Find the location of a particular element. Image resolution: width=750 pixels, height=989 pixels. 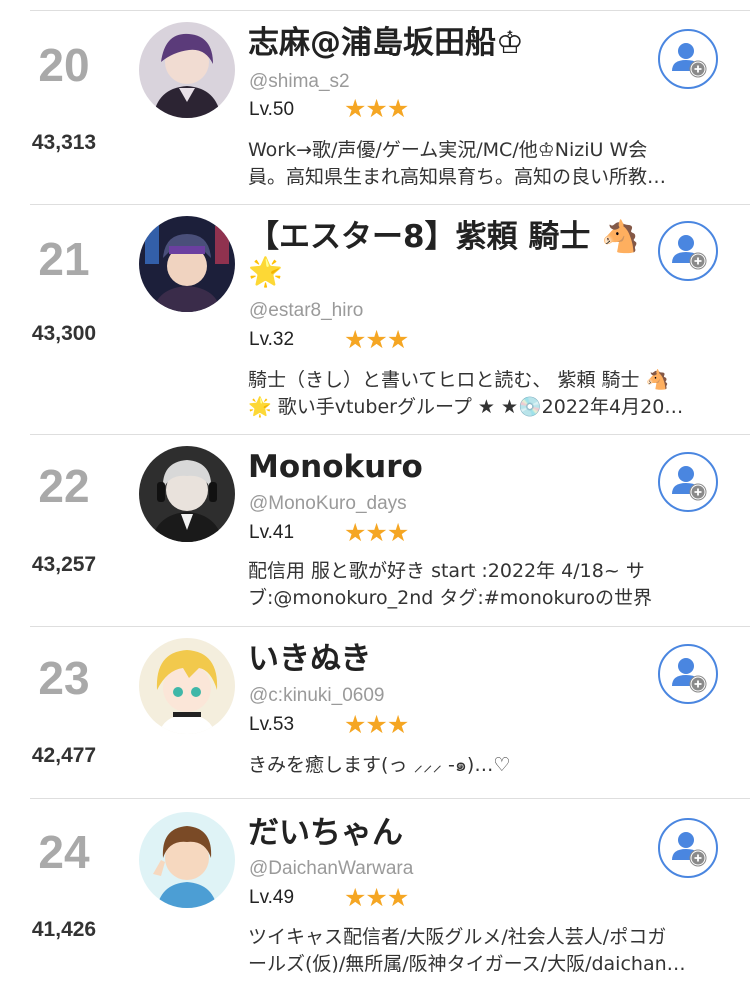

score-value: 43,313 is located at coordinates (64, 142).